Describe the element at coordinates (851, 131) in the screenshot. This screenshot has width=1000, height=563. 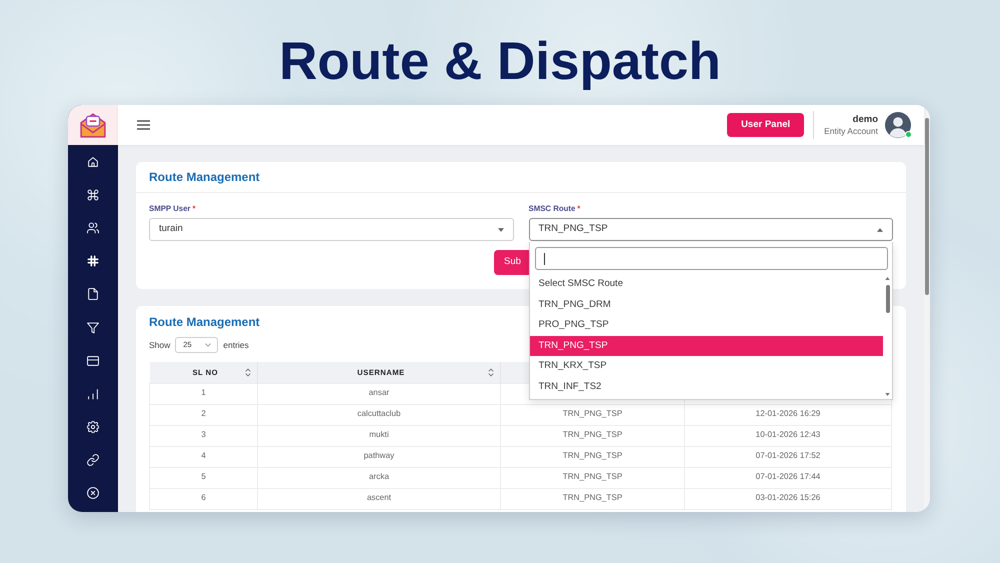
I see `account-type-label: Entity Account` at that location.